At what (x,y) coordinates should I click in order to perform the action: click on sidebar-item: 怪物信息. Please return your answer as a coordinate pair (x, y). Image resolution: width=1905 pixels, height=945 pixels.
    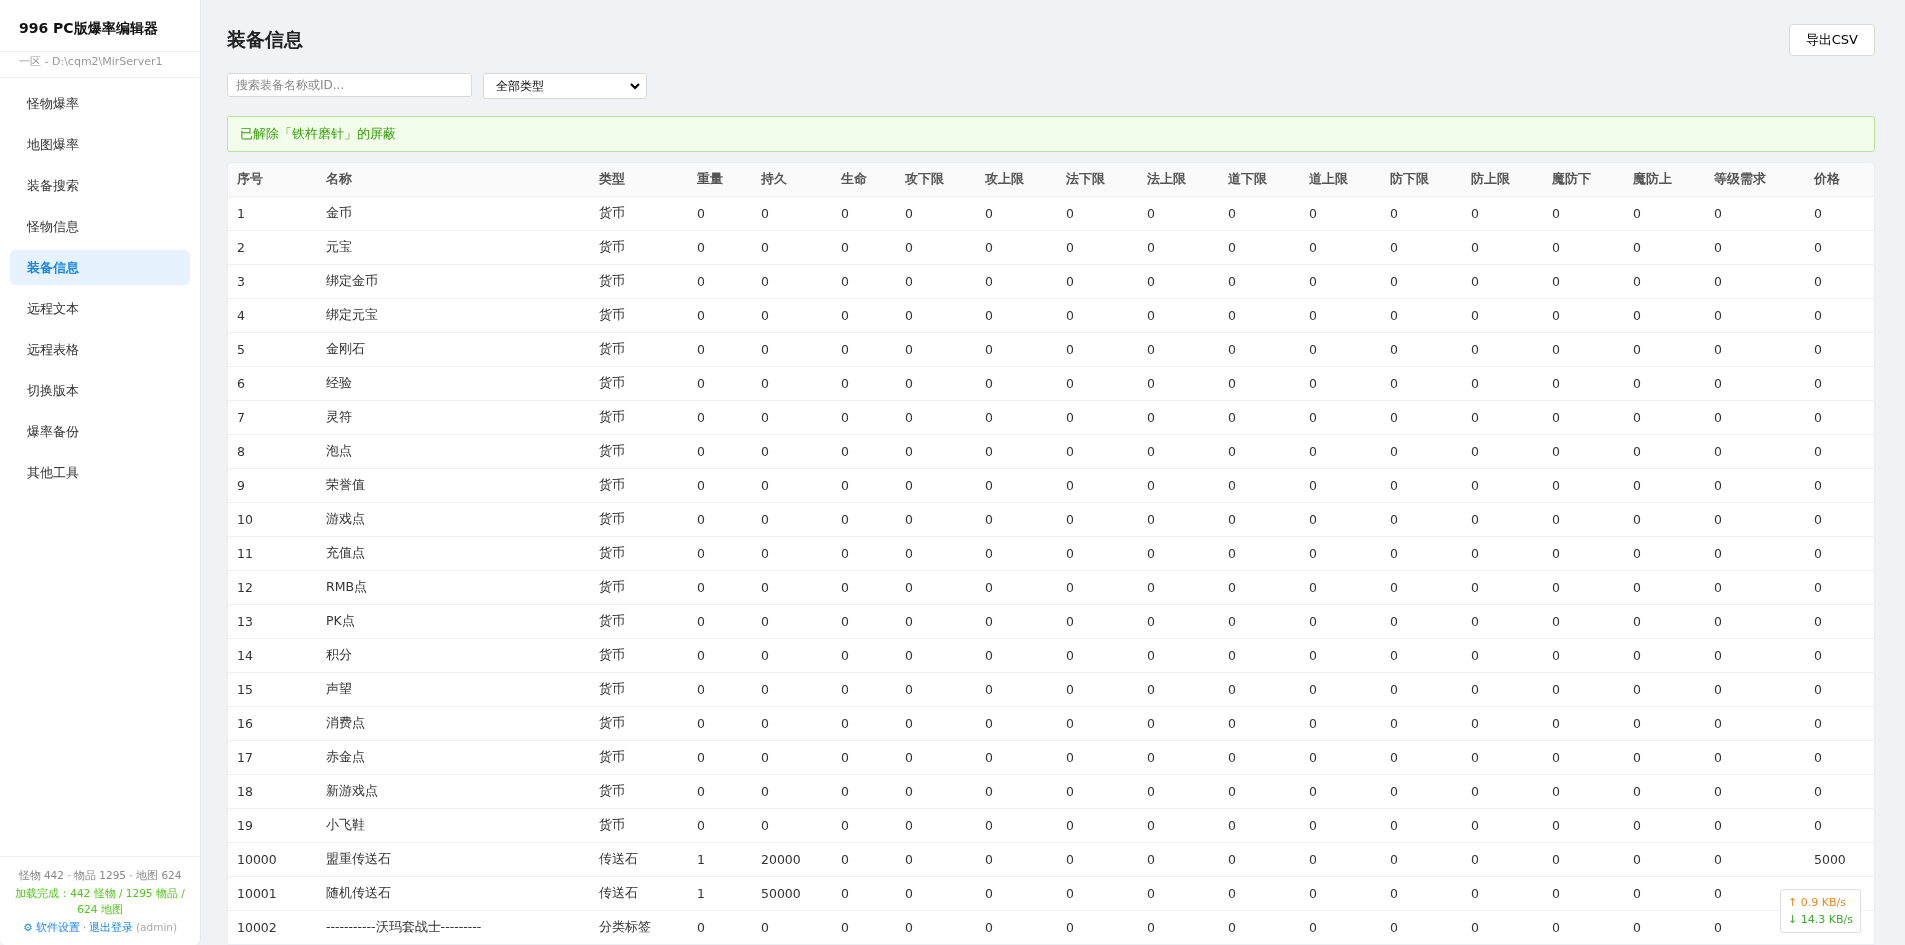
    Looking at the image, I should click on (100, 226).